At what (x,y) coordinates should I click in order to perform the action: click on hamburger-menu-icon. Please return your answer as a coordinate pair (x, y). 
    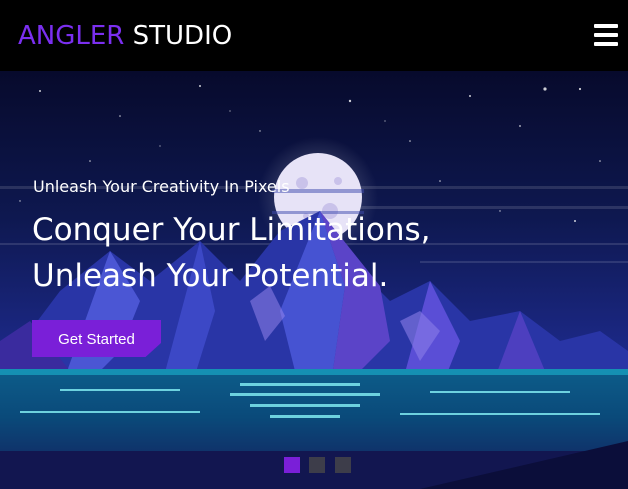
    Looking at the image, I should click on (606, 35).